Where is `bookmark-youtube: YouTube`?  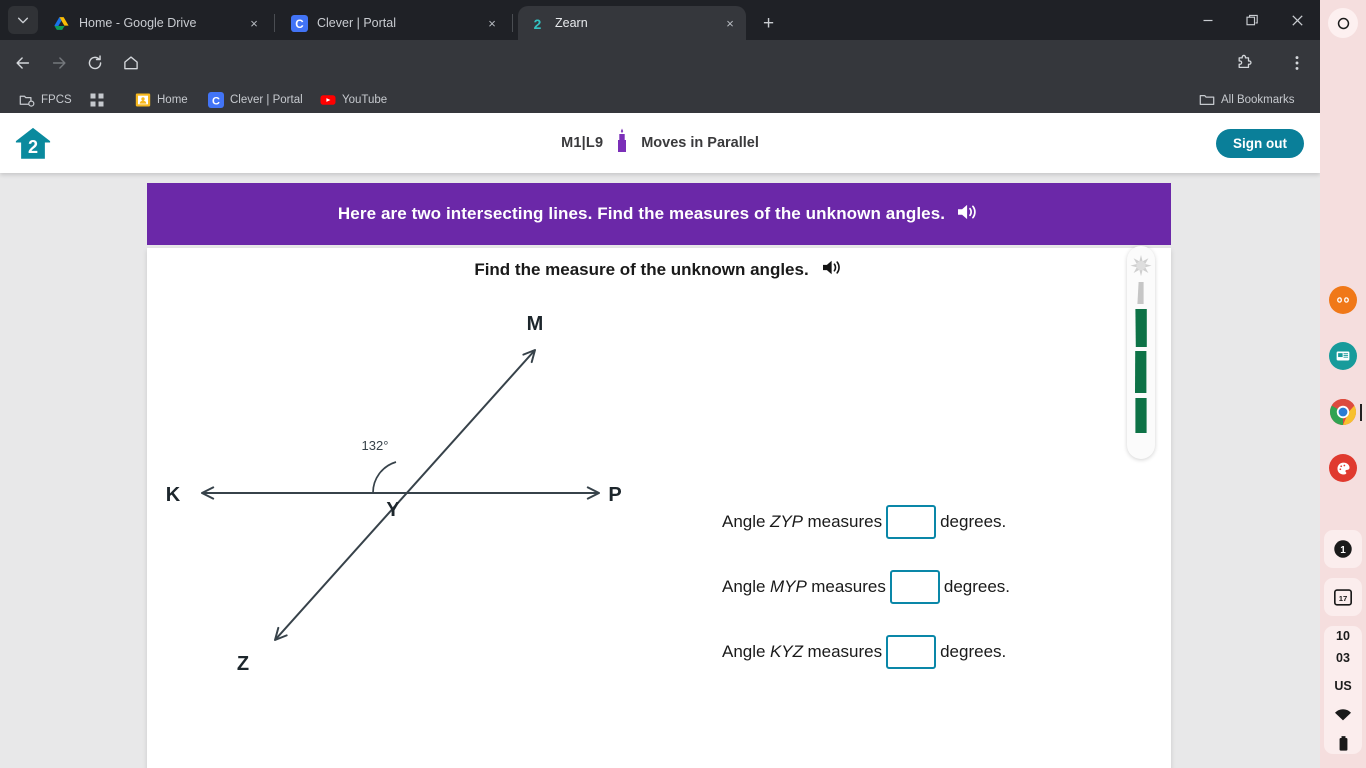
bookmark-youtube: YouTube is located at coordinates (353, 100).